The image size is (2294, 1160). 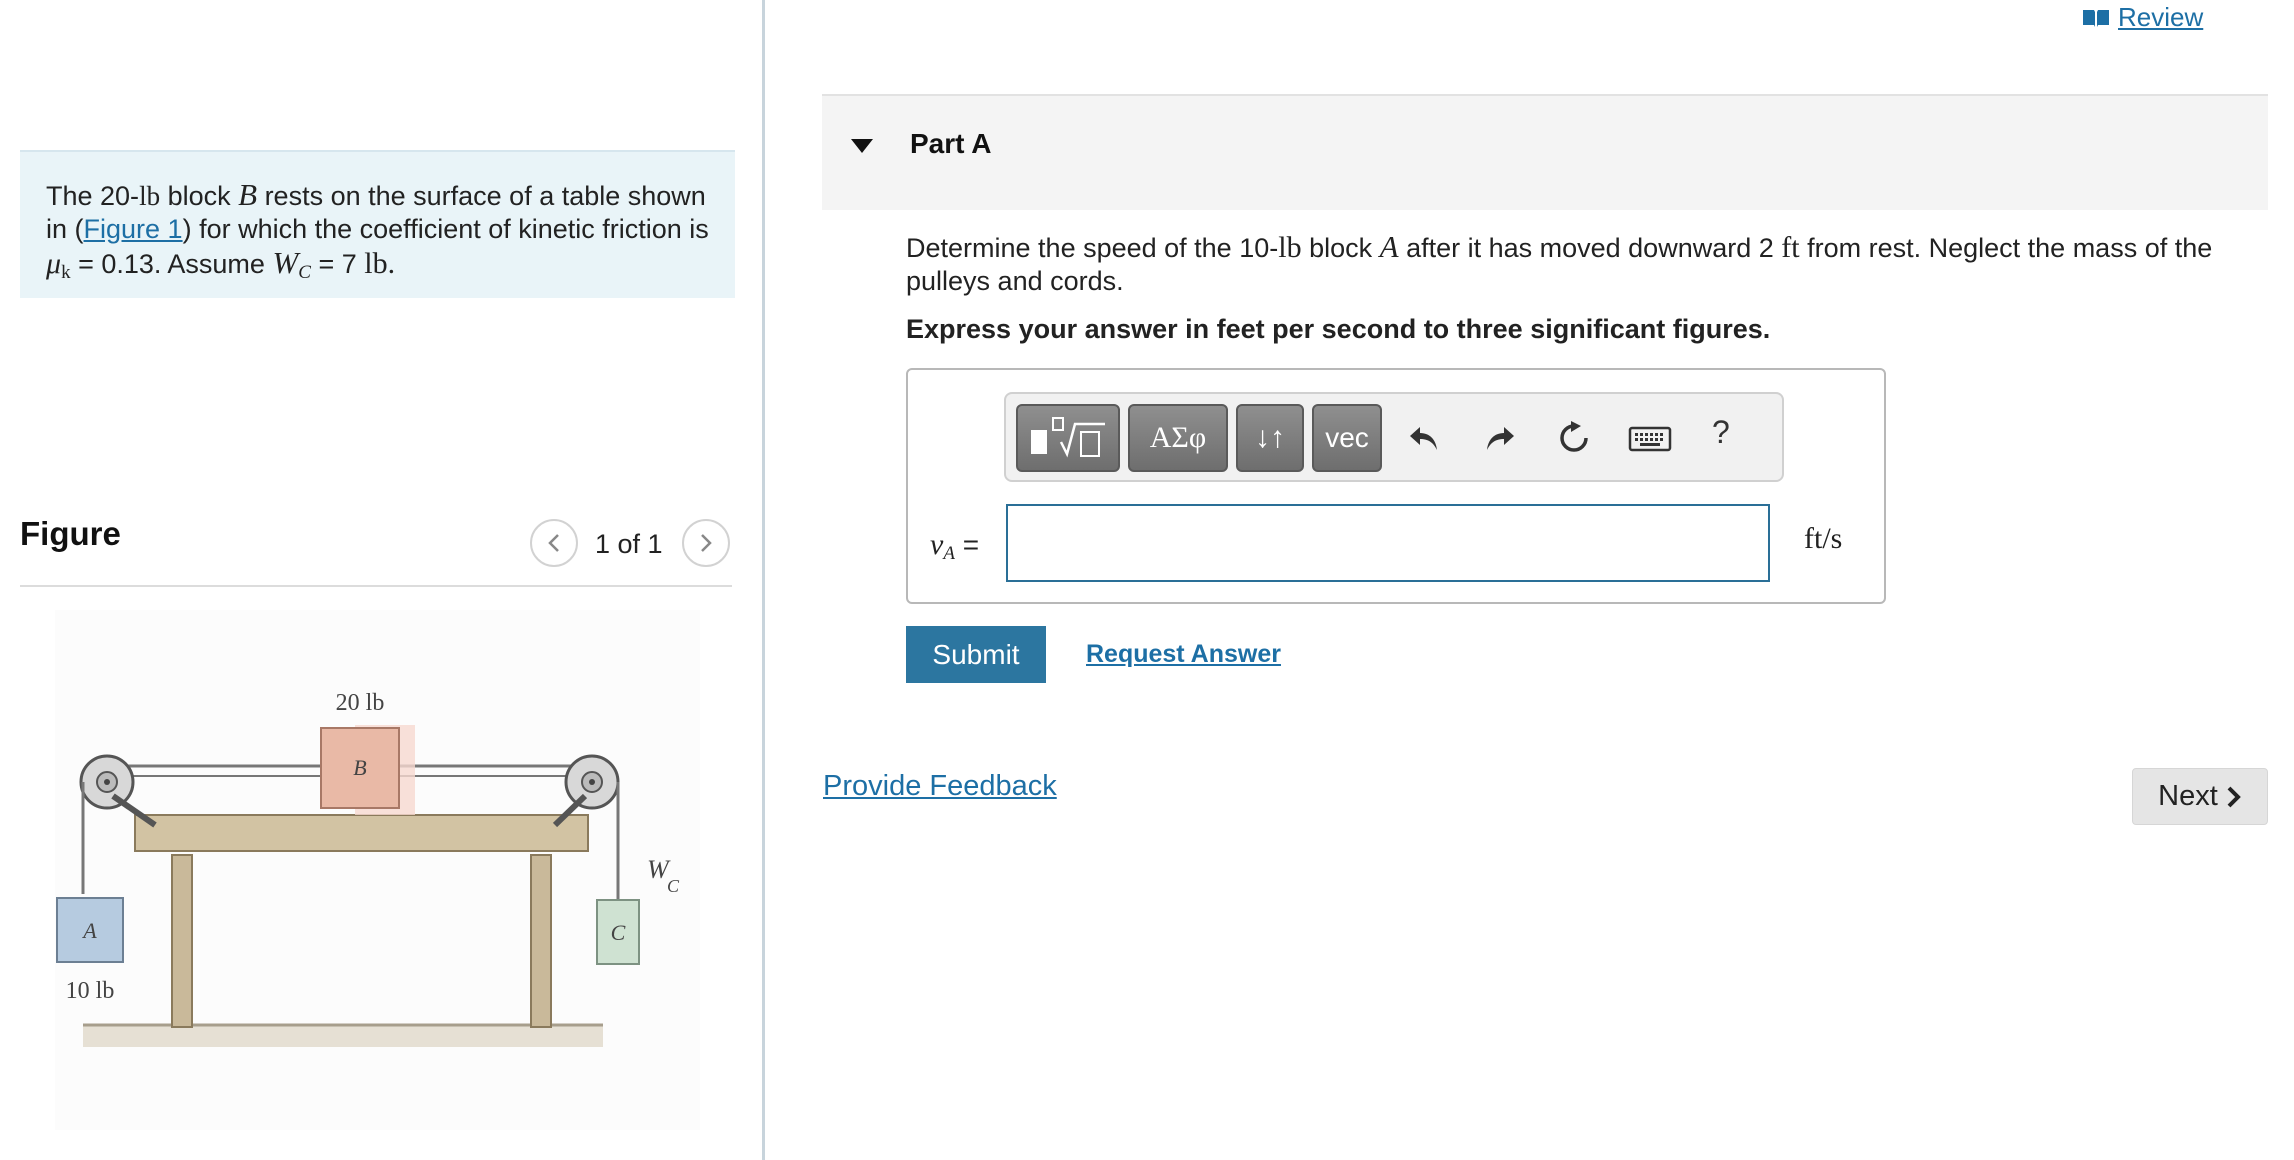 I want to click on pulley-table-diagram: B 20 lb A 10 lb C W C, so click(x=368, y=868).